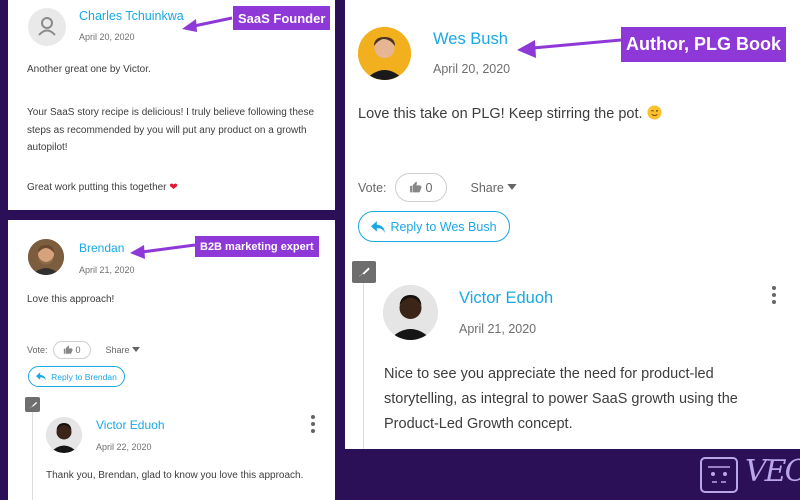 This screenshot has width=800, height=500. I want to click on comment-author: Brendan, so click(101, 248).